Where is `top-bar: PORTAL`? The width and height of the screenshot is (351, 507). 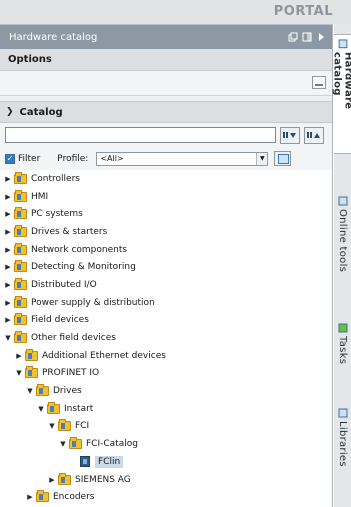 top-bar: PORTAL is located at coordinates (175, 12).